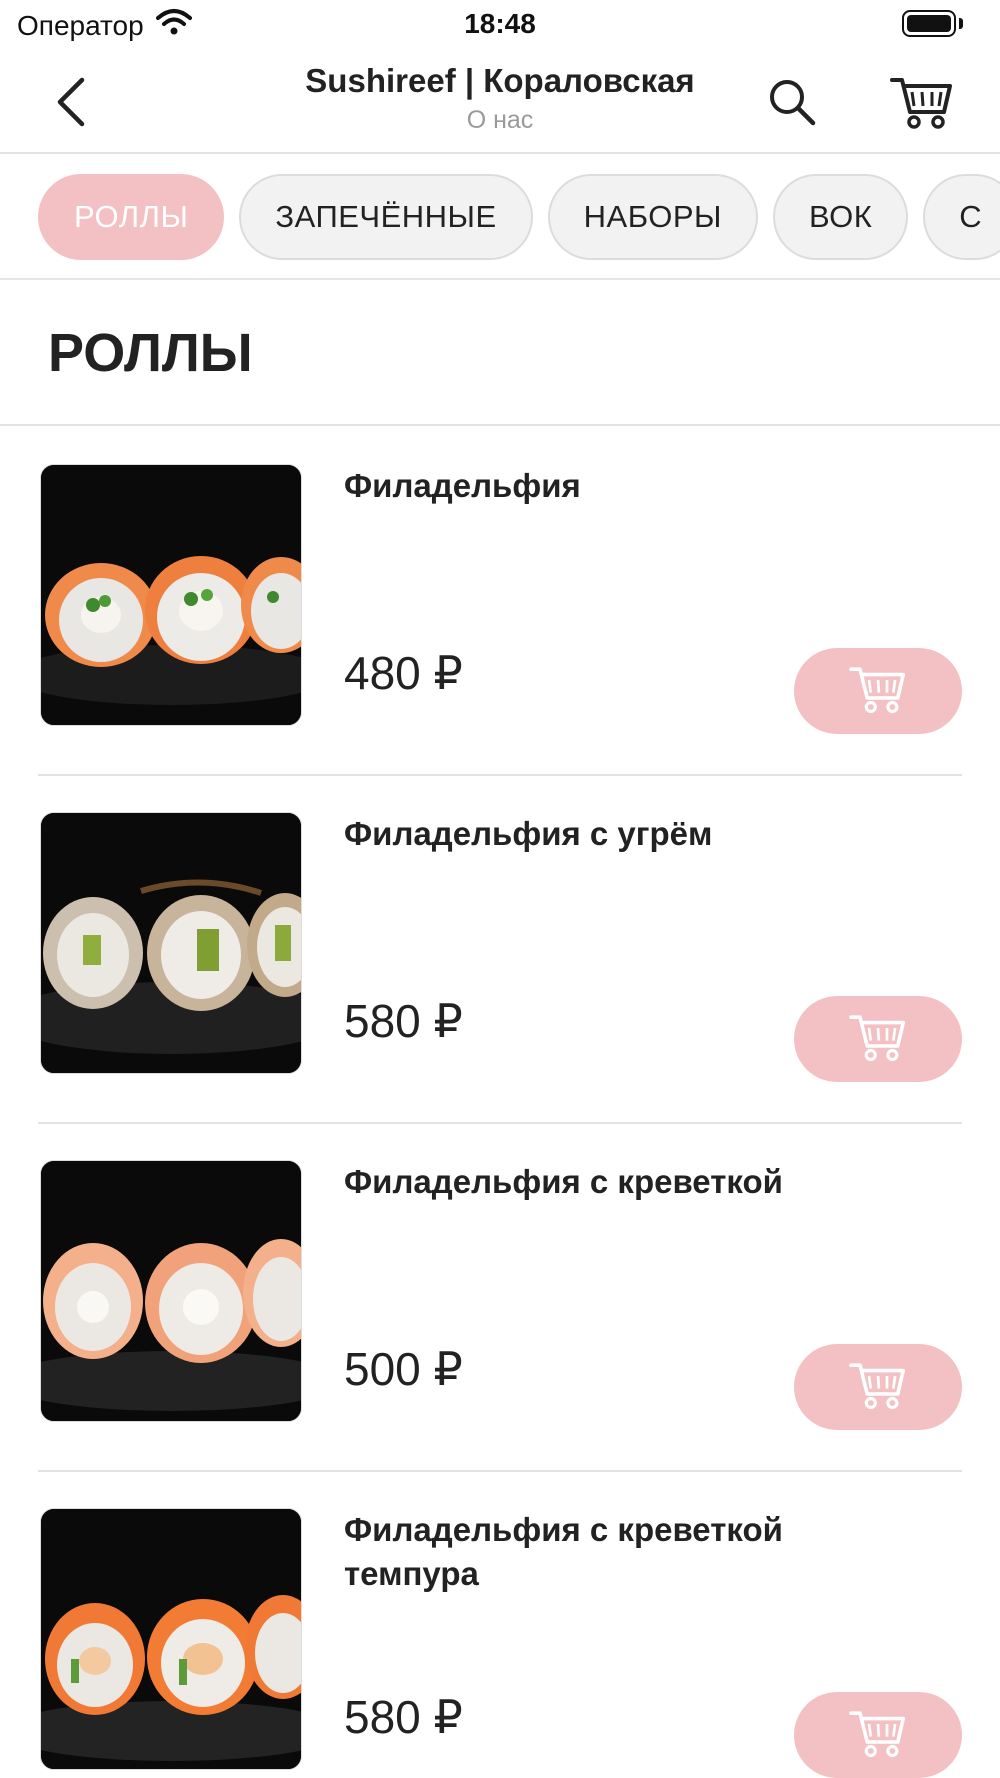  I want to click on tab-wok: ВОК, so click(840, 217).